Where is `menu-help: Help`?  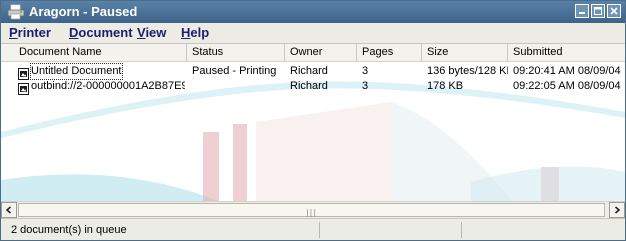
menu-help: Help is located at coordinates (195, 32).